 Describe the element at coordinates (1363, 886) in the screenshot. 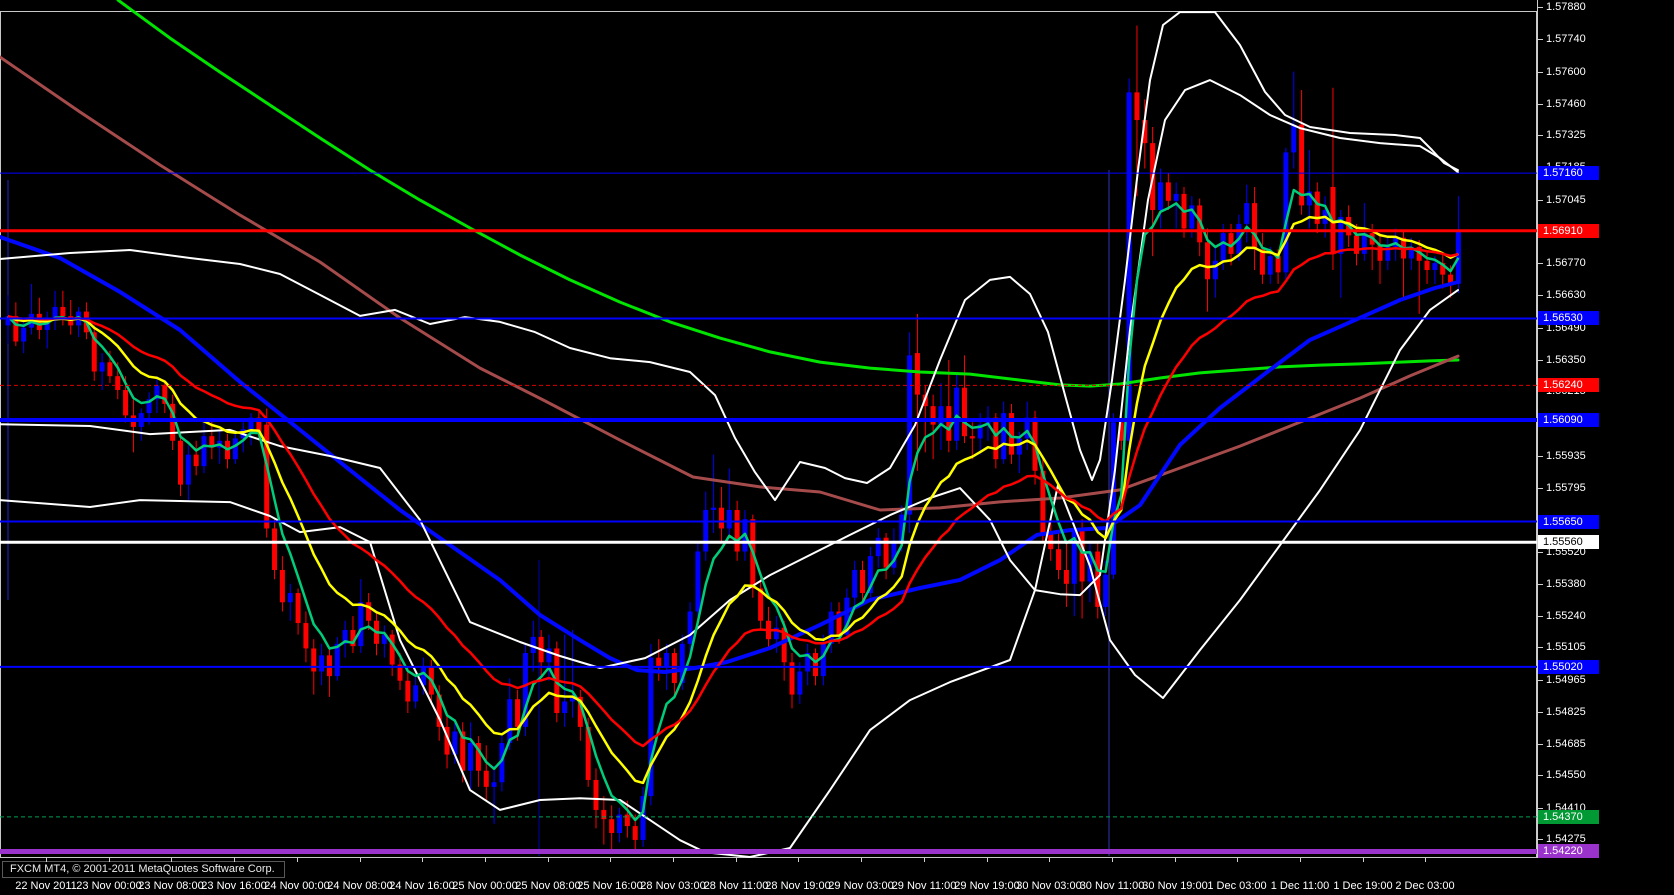

I see `time-tick-label: 1 Dec 19:00` at that location.